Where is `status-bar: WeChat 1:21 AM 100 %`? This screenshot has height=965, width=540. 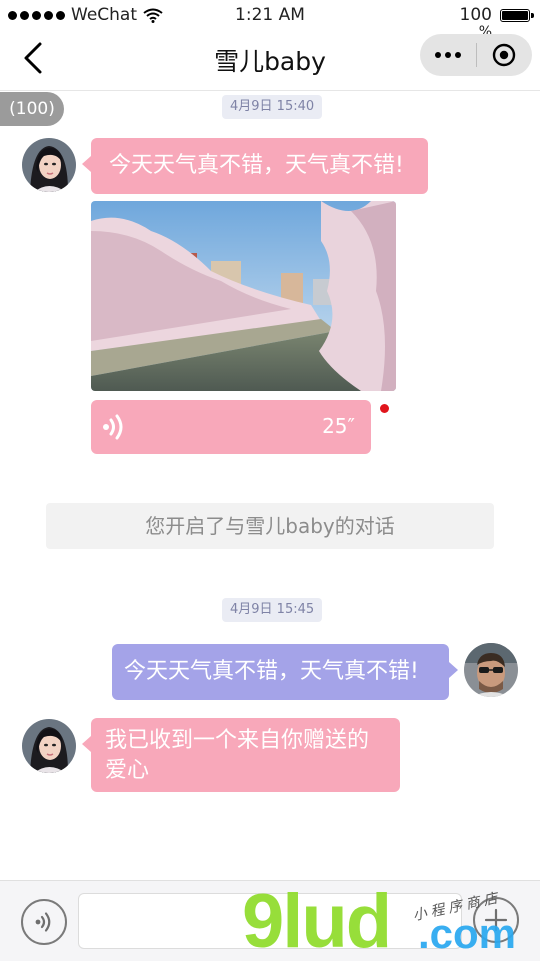 status-bar: WeChat 1:21 AM 100 % is located at coordinates (270, 20).